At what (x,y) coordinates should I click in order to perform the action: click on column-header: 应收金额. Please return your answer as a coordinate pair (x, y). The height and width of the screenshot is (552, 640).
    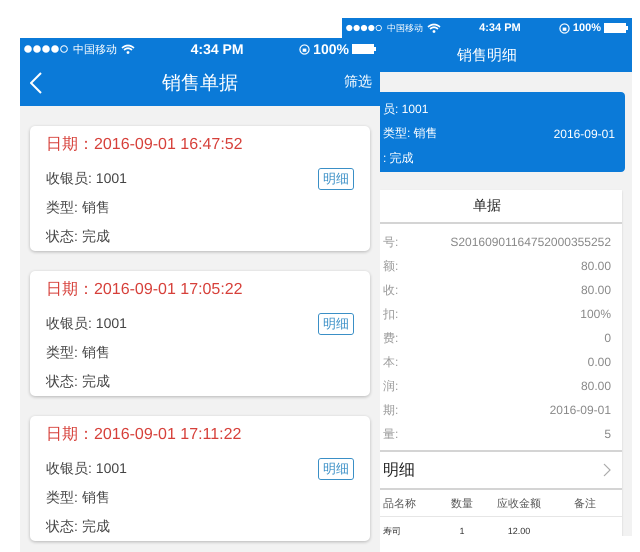
    Looking at the image, I should click on (519, 503).